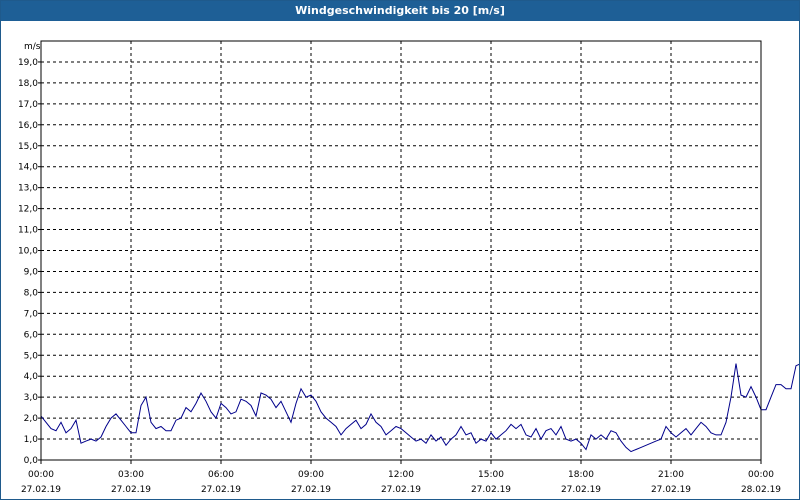  I want to click on y-tick-label: 11,0, so click(28, 231).